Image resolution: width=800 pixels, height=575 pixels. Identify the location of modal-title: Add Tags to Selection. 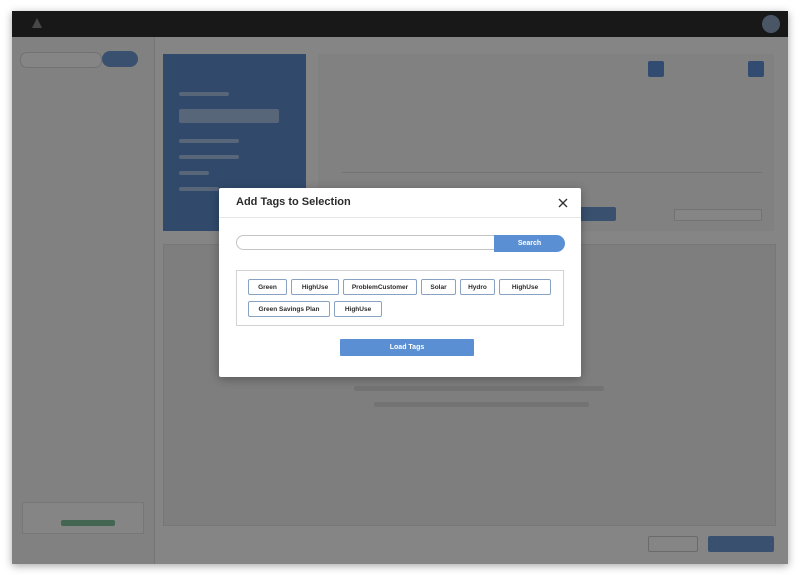
(293, 202).